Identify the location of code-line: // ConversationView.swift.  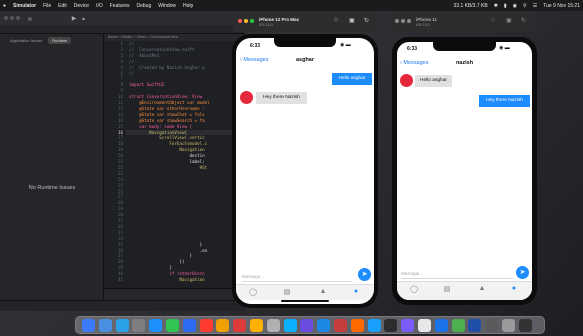
(162, 49).